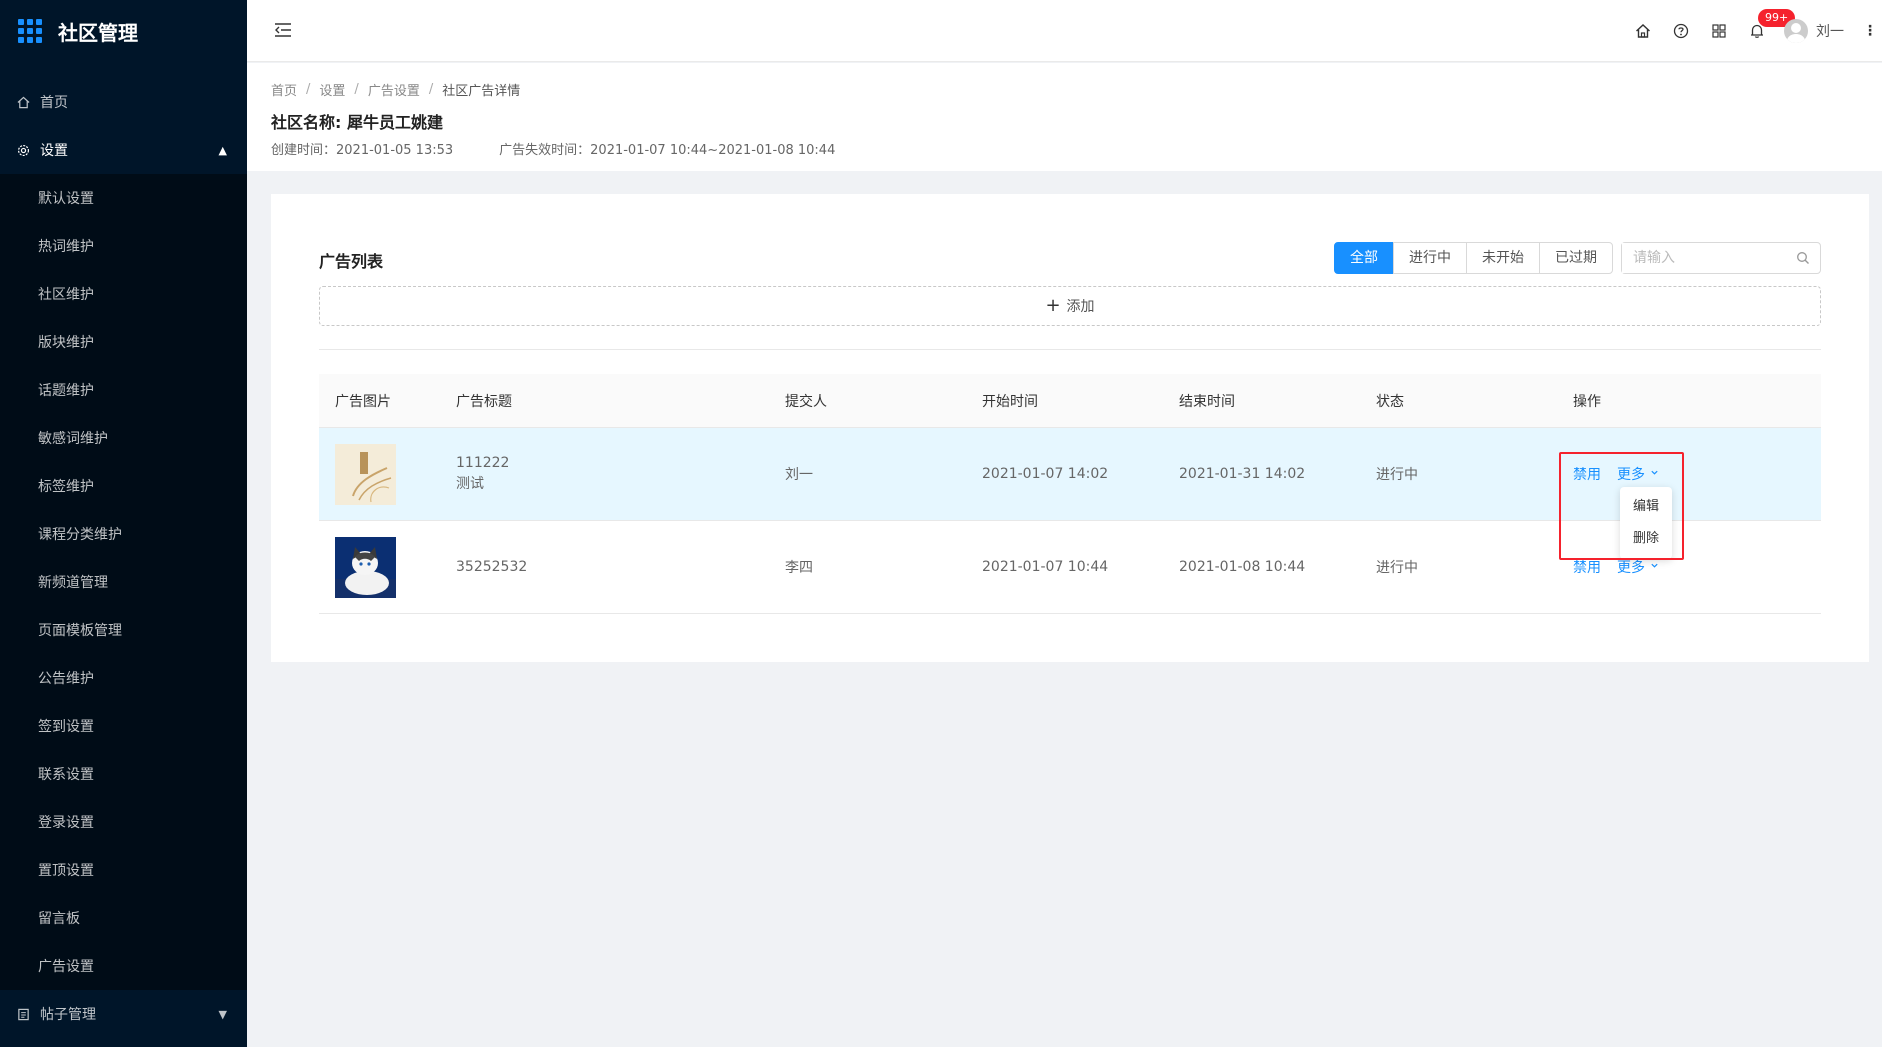  What do you see at coordinates (1064, 31) in the screenshot?
I see `top-header: 99+ 刘一 ⋮` at bounding box center [1064, 31].